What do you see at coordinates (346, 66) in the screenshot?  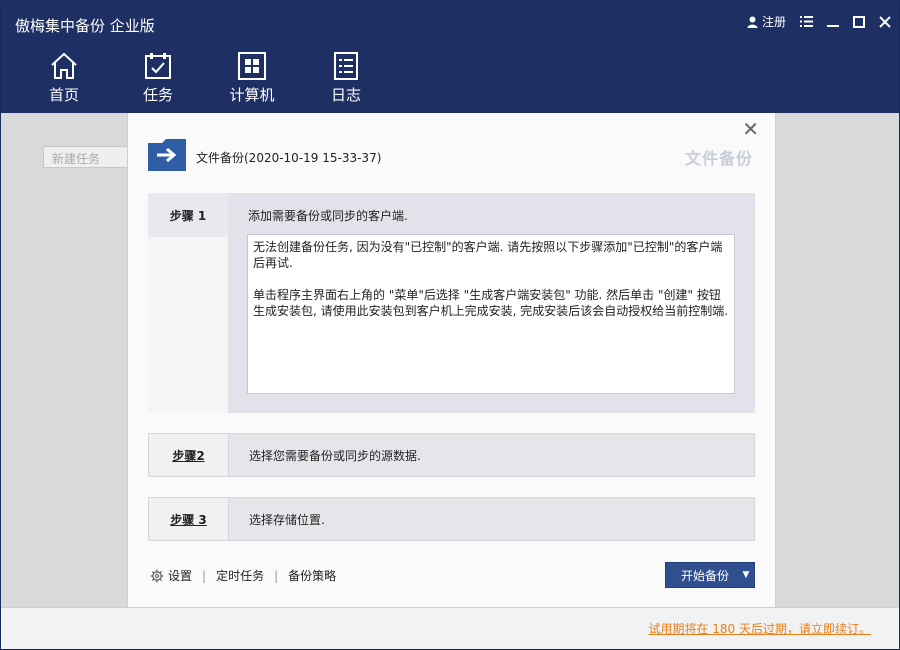 I see `log-icon` at bounding box center [346, 66].